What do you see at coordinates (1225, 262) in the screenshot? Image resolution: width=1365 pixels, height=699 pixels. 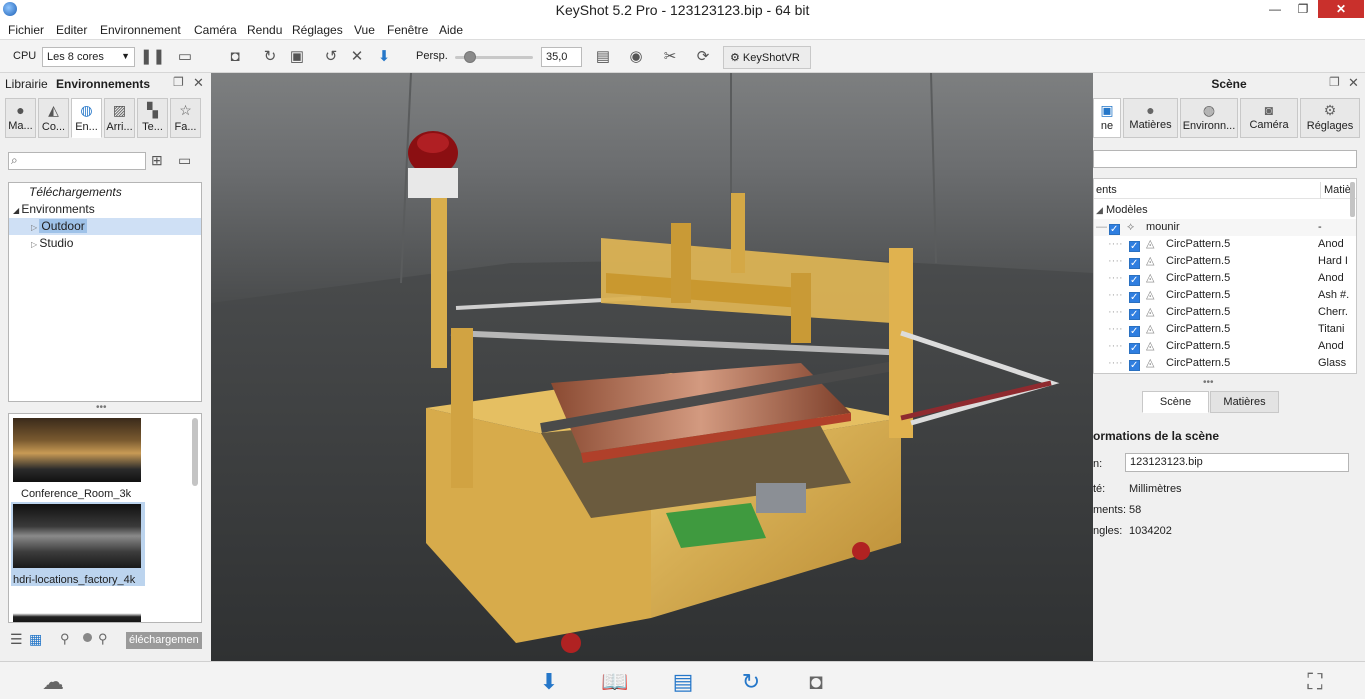 I see `scene-tree-row: ···· ◬ CircPattern.5 Hard I` at bounding box center [1225, 262].